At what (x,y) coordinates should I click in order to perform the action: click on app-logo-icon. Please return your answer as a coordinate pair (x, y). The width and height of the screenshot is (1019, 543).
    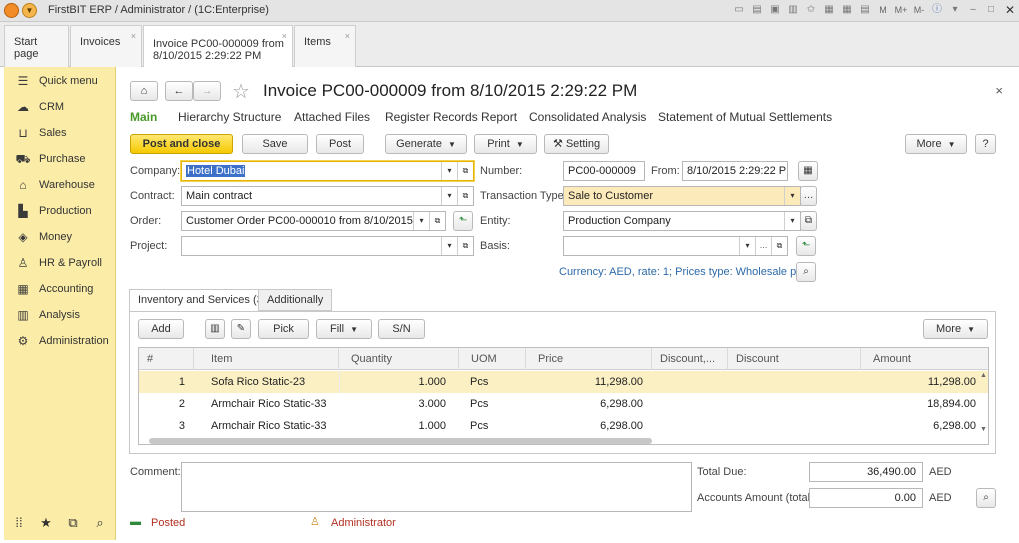
    Looking at the image, I should click on (11, 10).